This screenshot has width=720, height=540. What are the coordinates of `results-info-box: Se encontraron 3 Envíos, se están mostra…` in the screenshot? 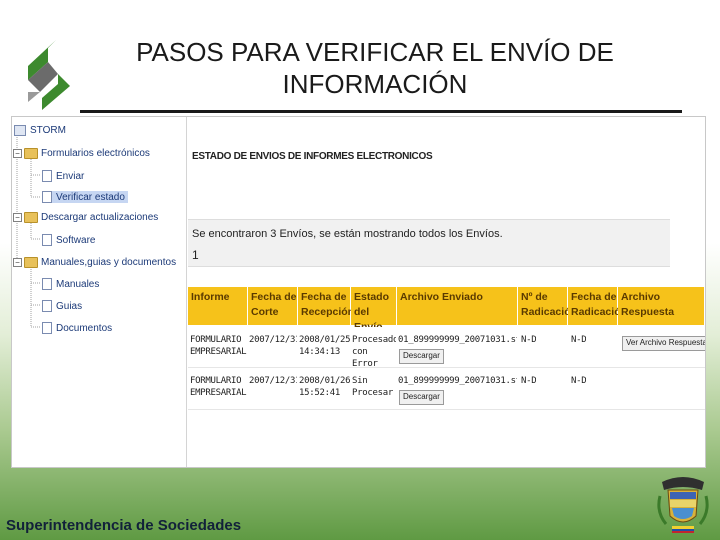 It's located at (429, 243).